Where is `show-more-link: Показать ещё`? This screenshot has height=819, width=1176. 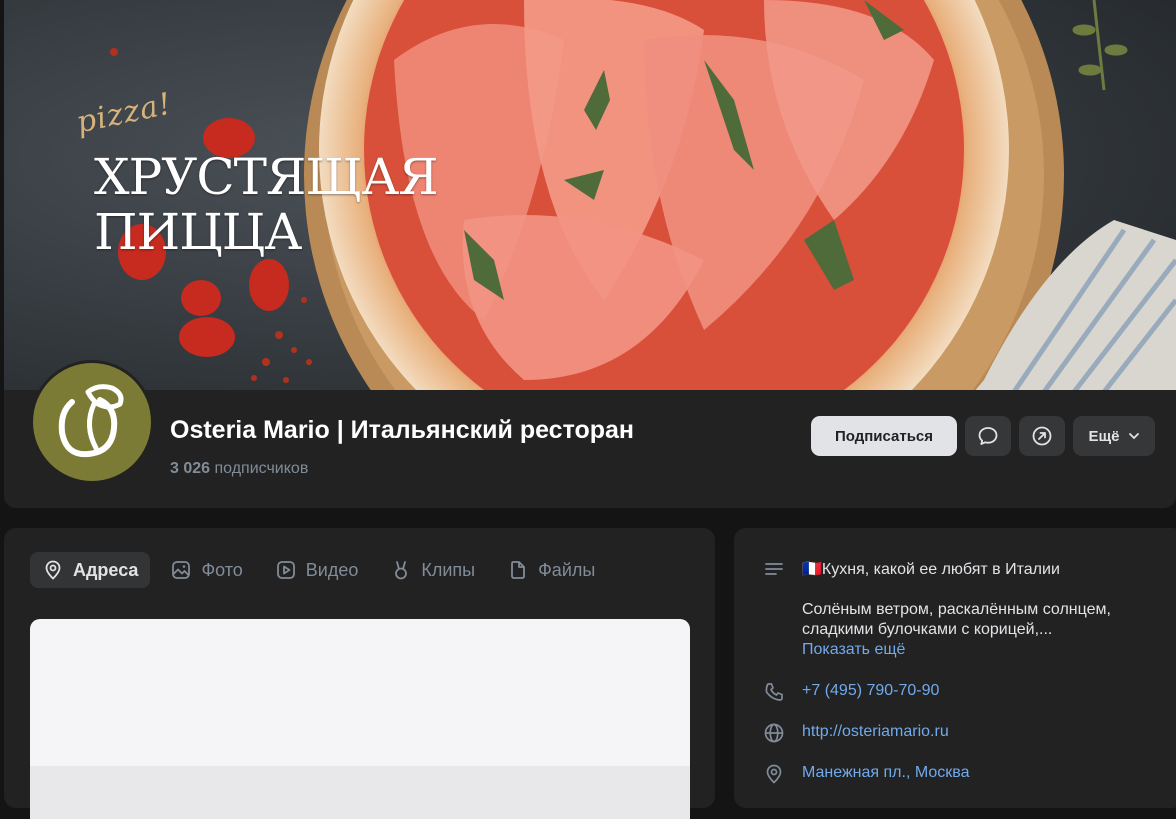 show-more-link: Показать ещё is located at coordinates (982, 650).